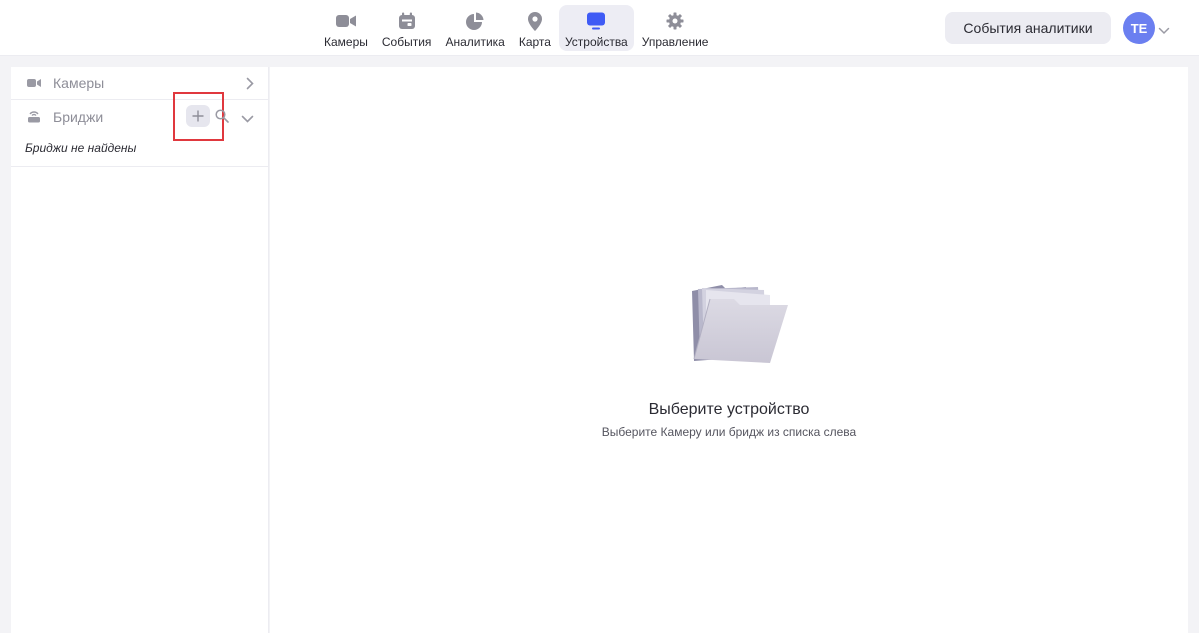  I want to click on folder-icon, so click(740, 324).